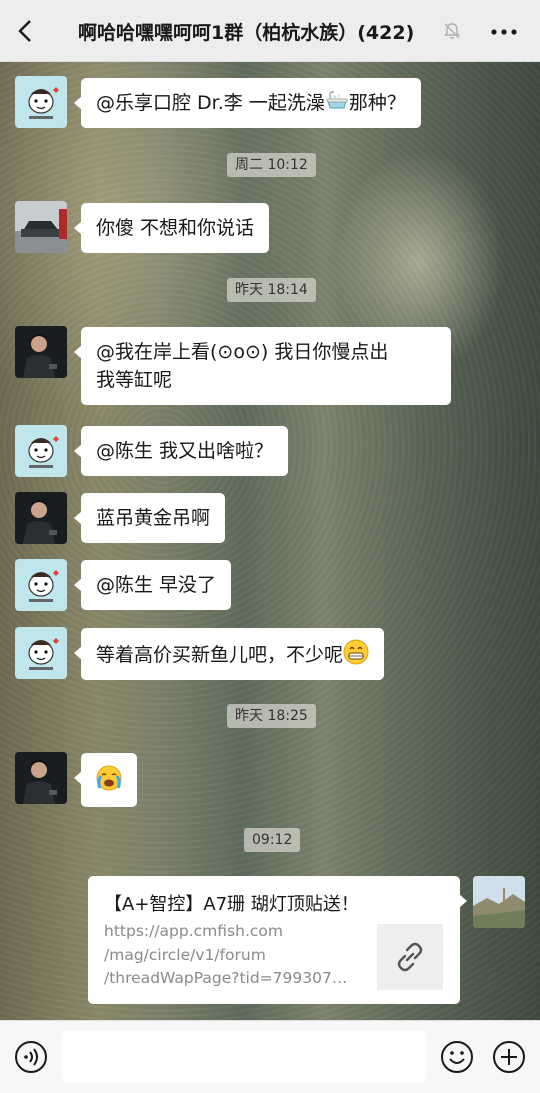 The width and height of the screenshot is (540, 1093). What do you see at coordinates (26, 31) in the screenshot?
I see `back-icon` at bounding box center [26, 31].